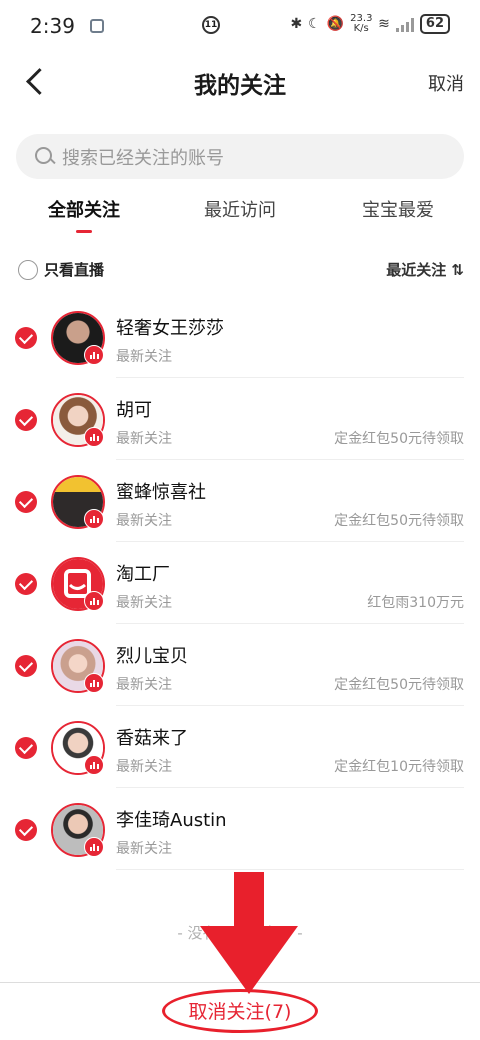  What do you see at coordinates (240, 419) in the screenshot?
I see `list-item: 胡可 最新关注 定金红包50元待领取` at bounding box center [240, 419].